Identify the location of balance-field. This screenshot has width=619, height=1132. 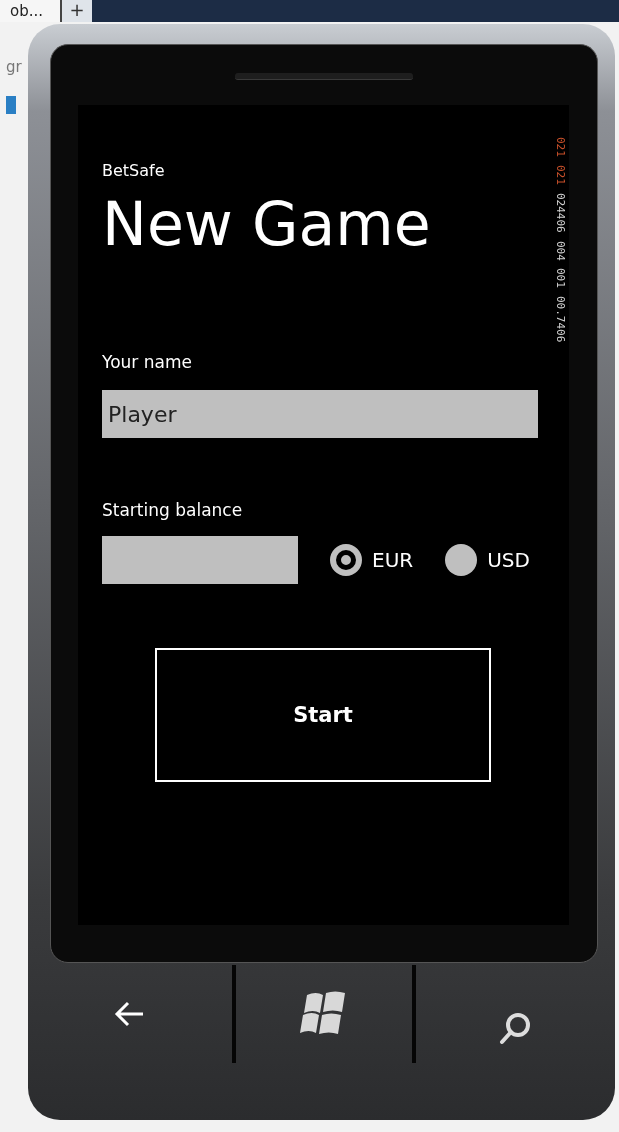
(200, 560).